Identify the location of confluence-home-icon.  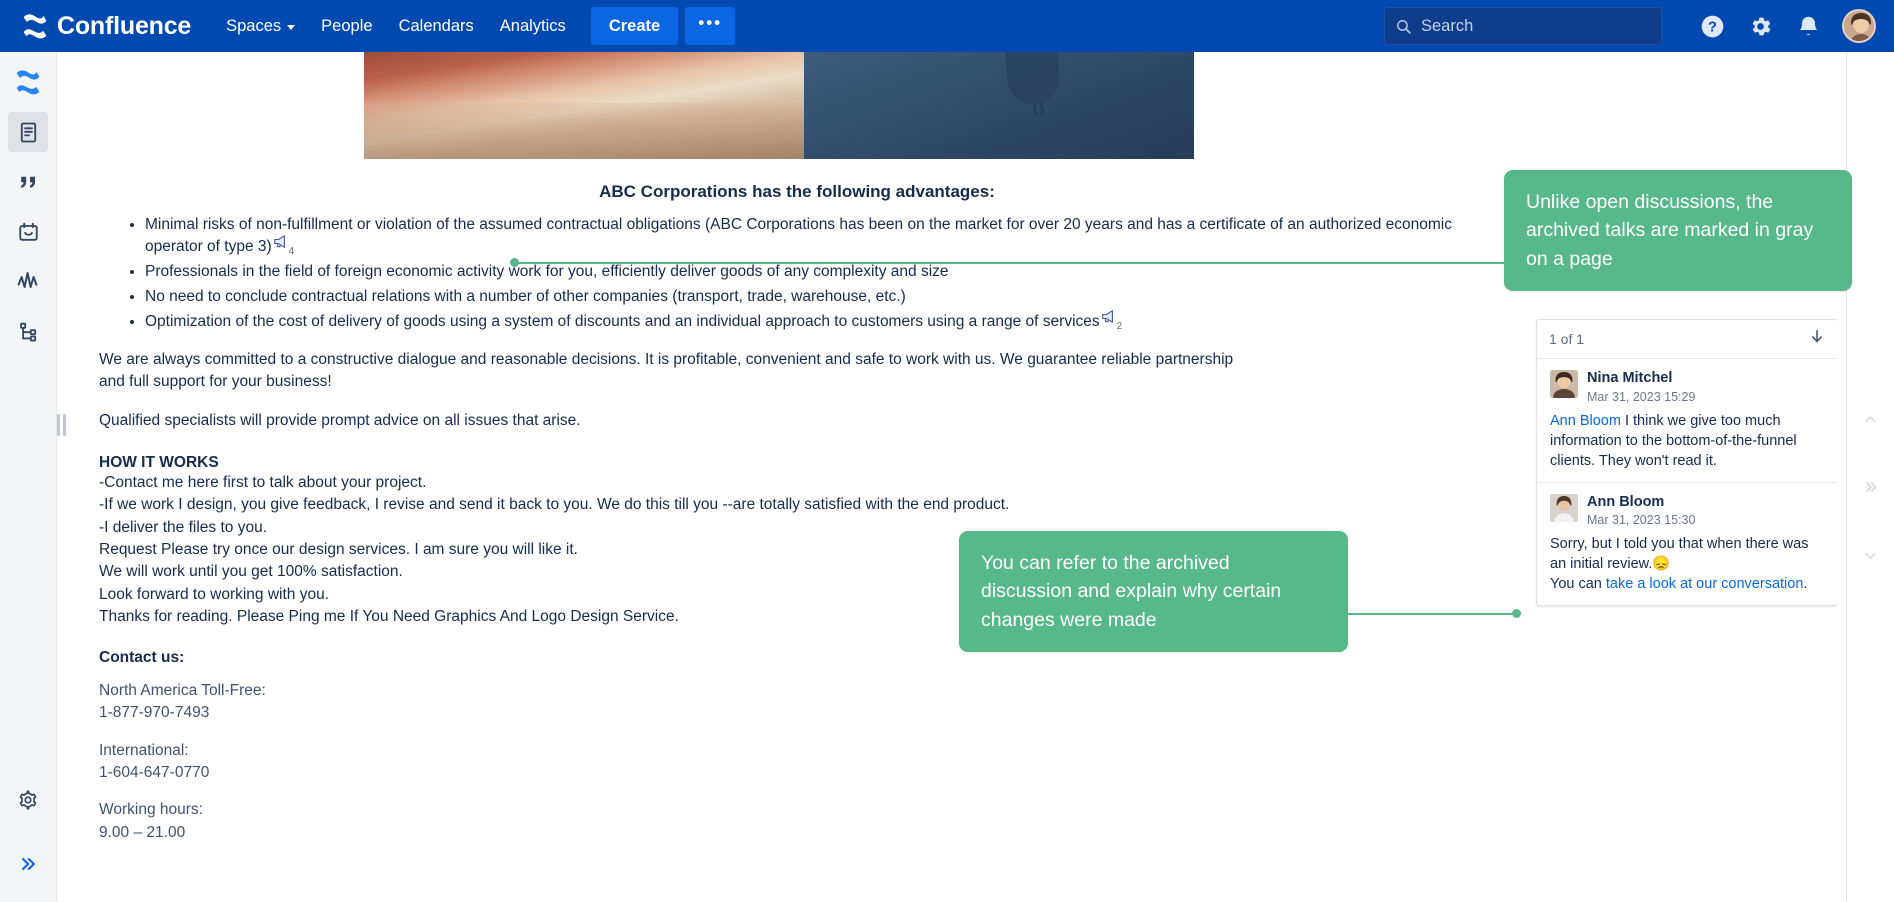
(28, 82).